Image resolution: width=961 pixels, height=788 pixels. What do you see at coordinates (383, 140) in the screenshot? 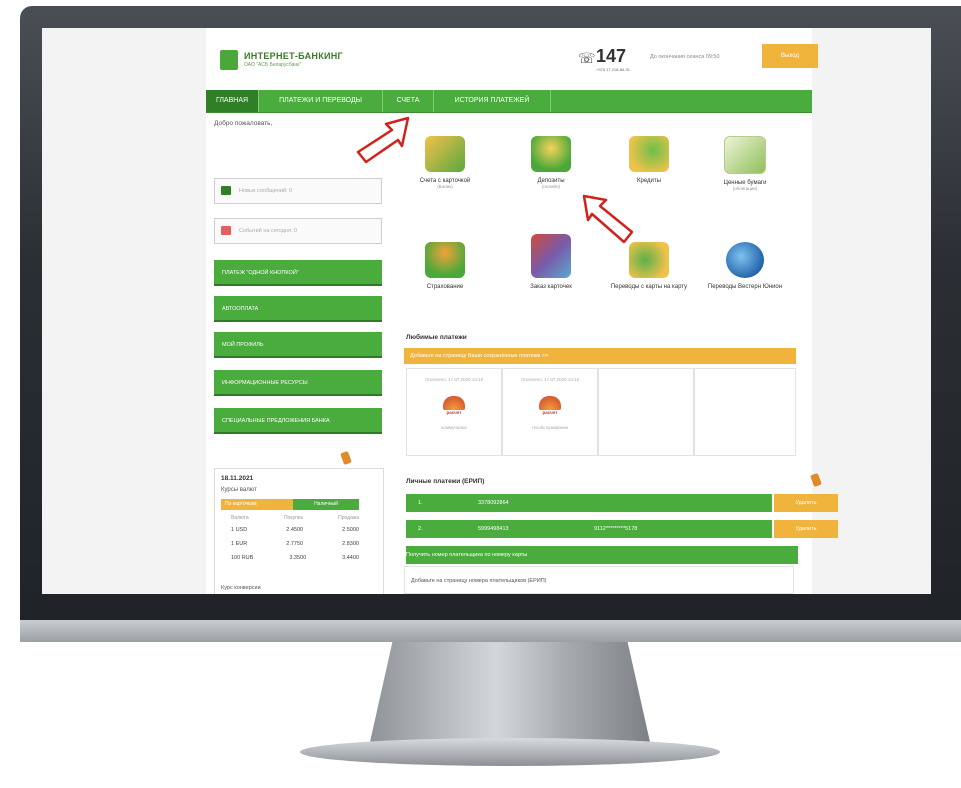
I see `arrow-to-accounts-icon` at bounding box center [383, 140].